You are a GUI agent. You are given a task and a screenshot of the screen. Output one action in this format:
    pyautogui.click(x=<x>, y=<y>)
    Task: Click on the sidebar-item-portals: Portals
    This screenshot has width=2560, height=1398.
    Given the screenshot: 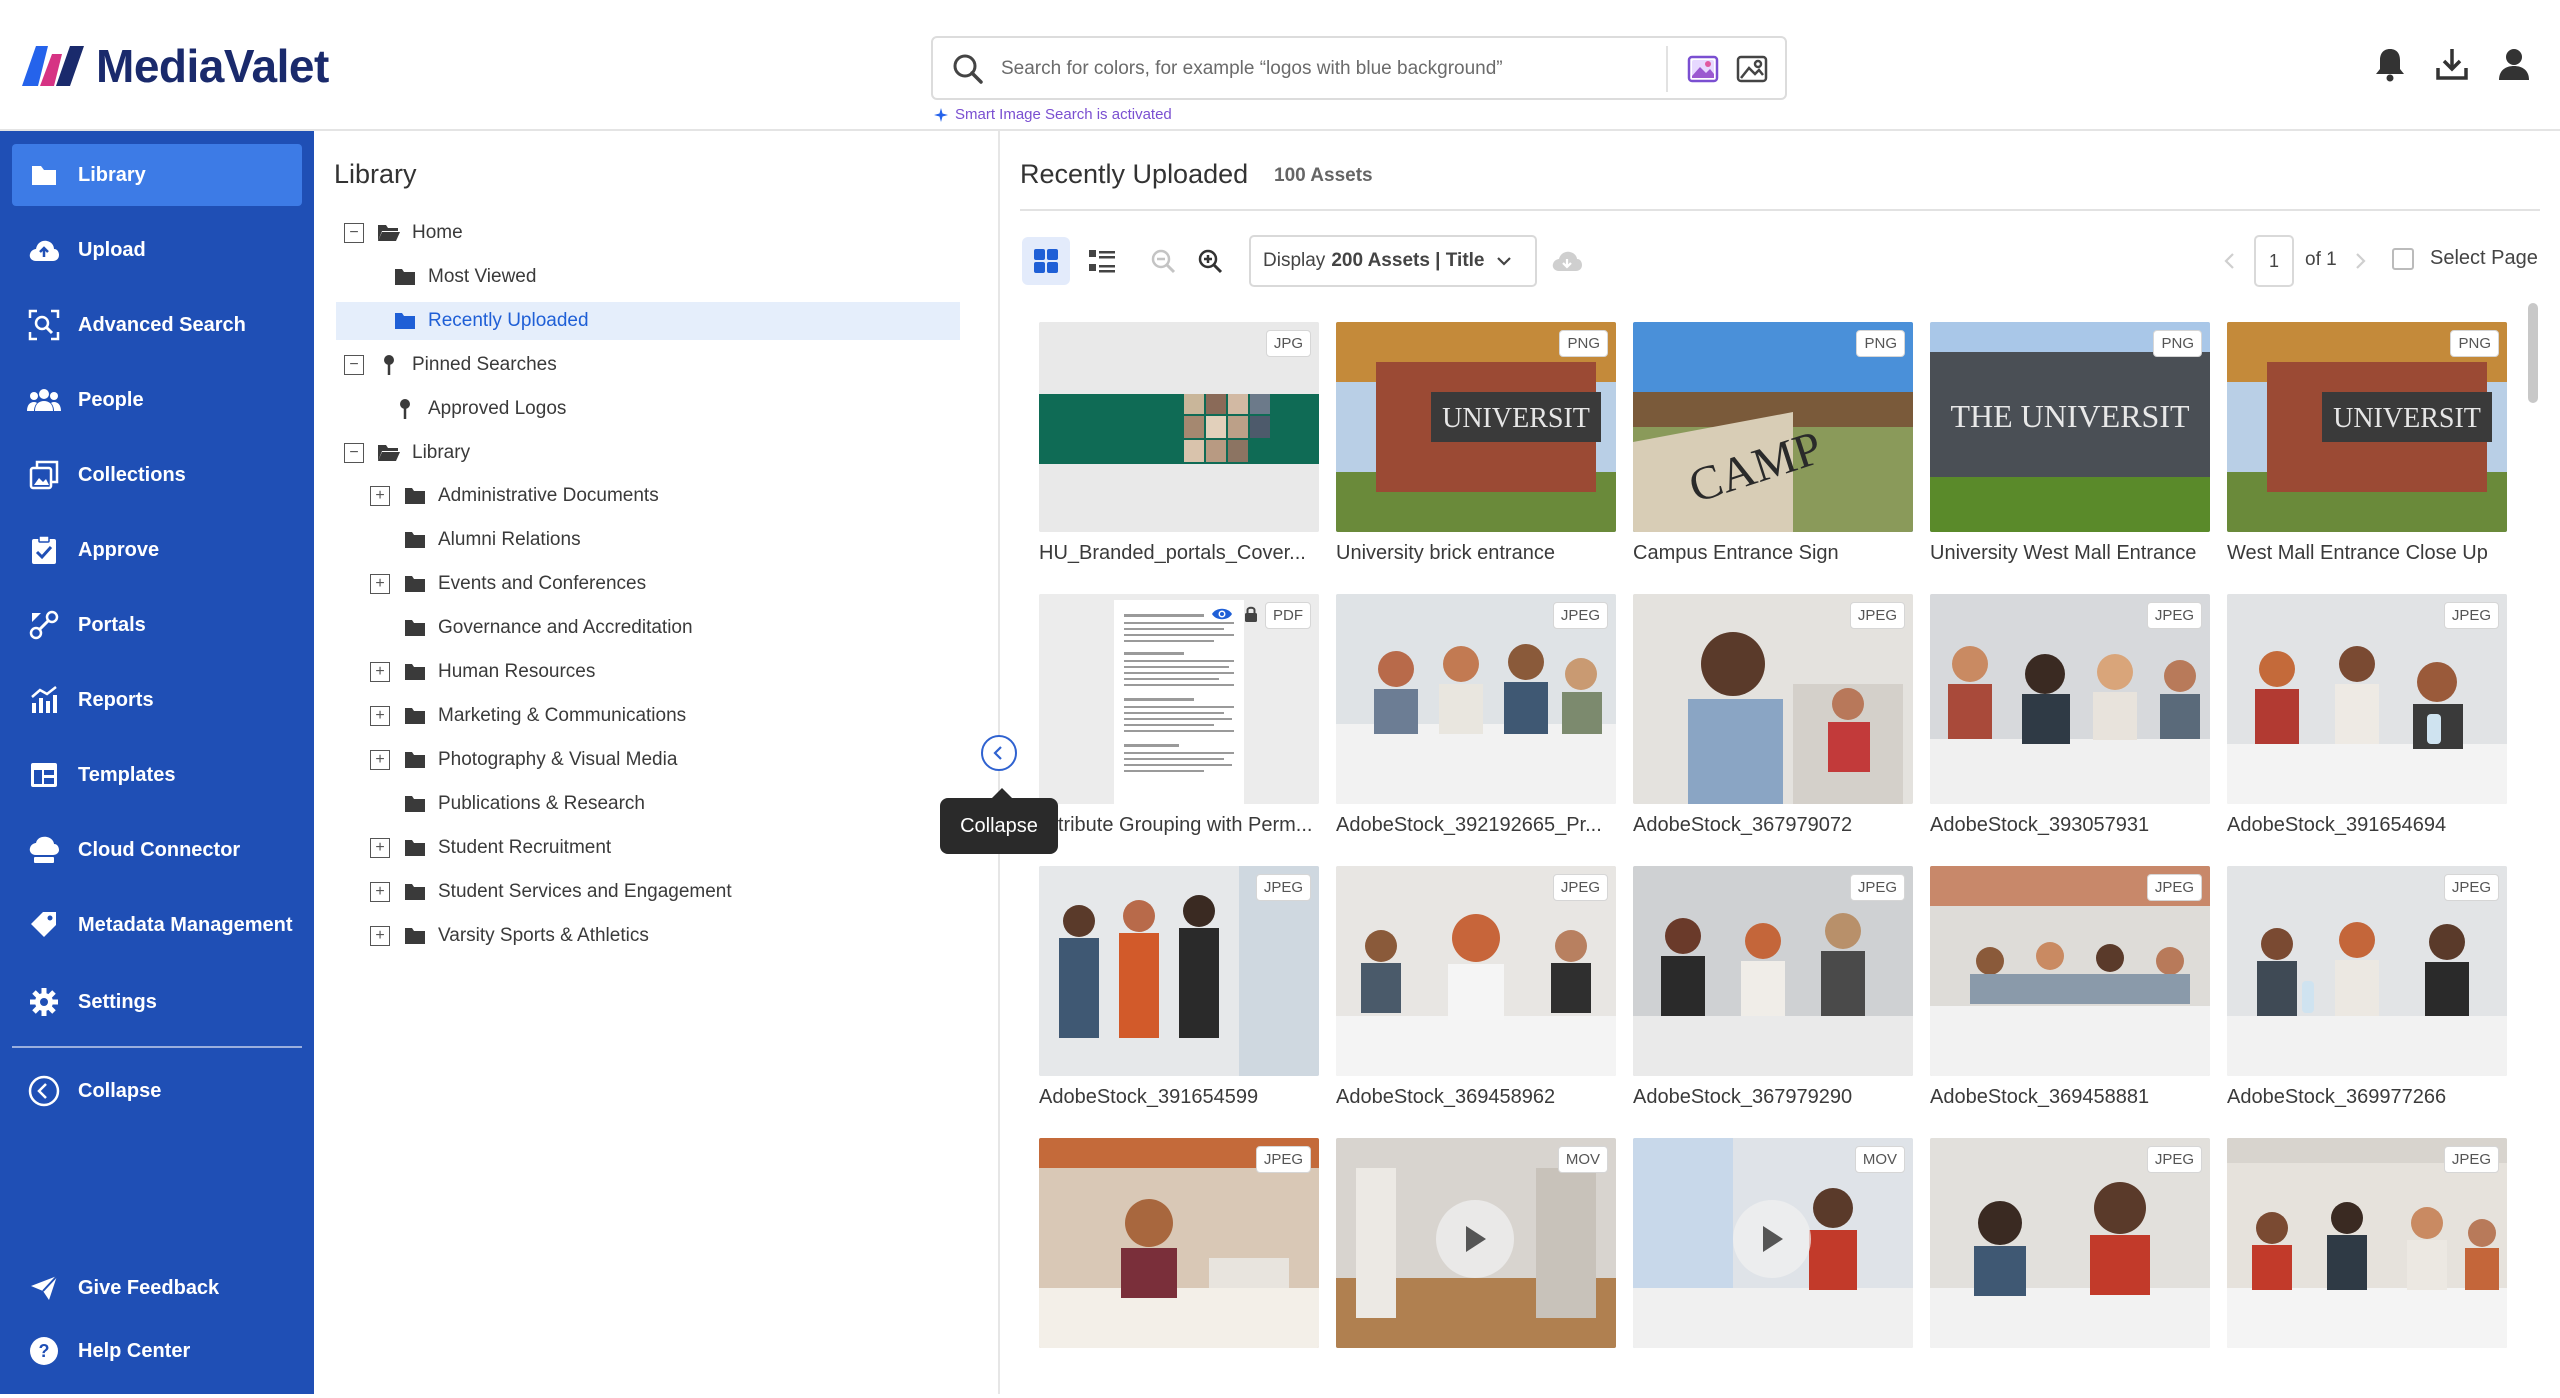 What is the action you would take?
    pyautogui.click(x=157, y=625)
    